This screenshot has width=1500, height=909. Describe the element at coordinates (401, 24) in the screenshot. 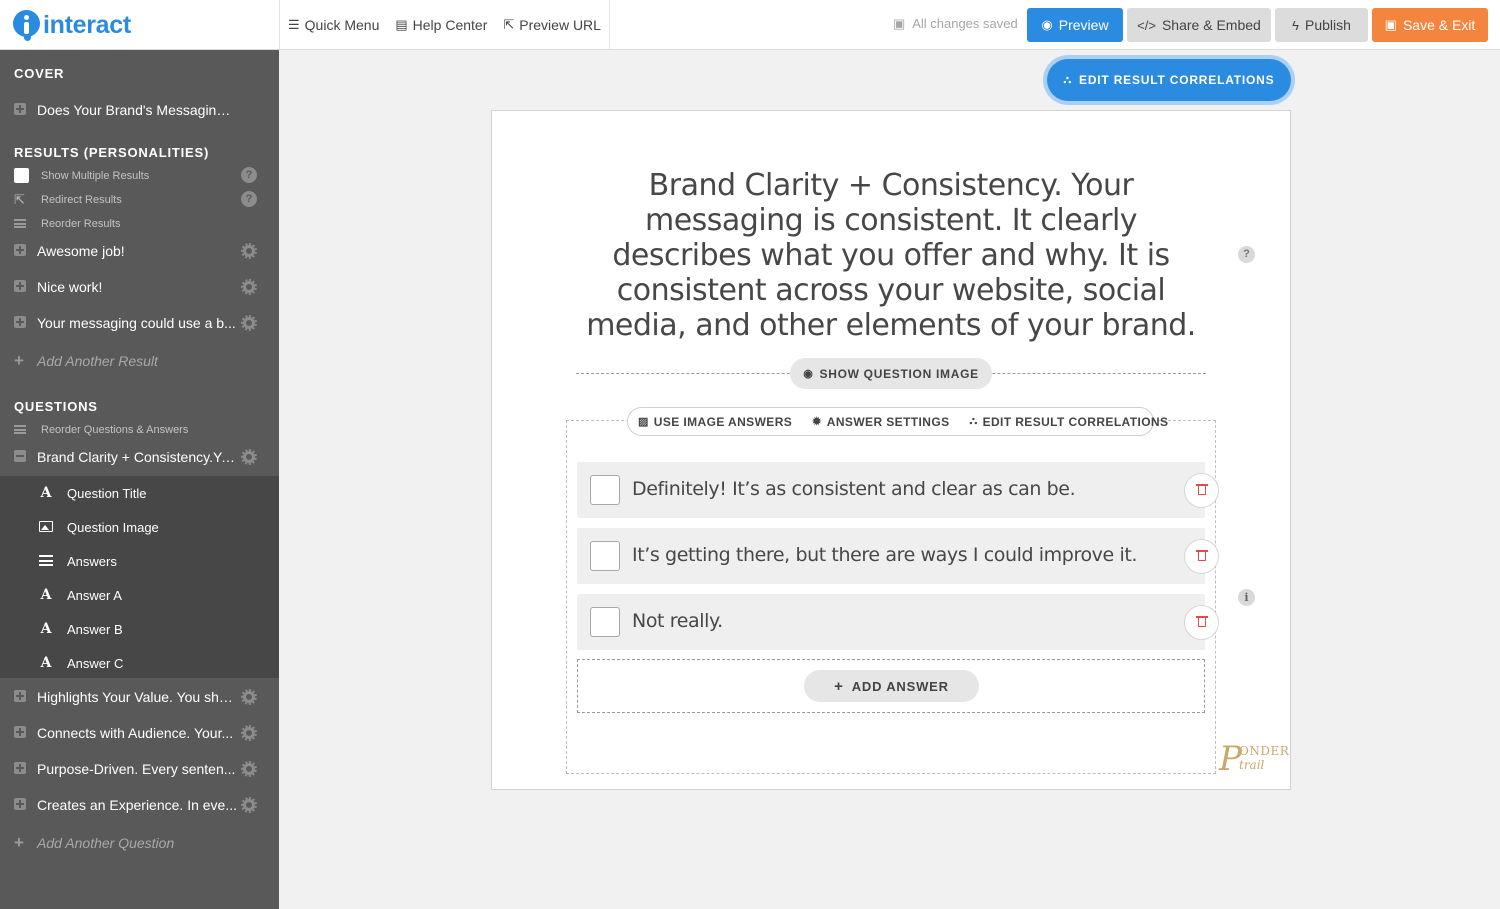

I see `book-icon: ▤` at that location.